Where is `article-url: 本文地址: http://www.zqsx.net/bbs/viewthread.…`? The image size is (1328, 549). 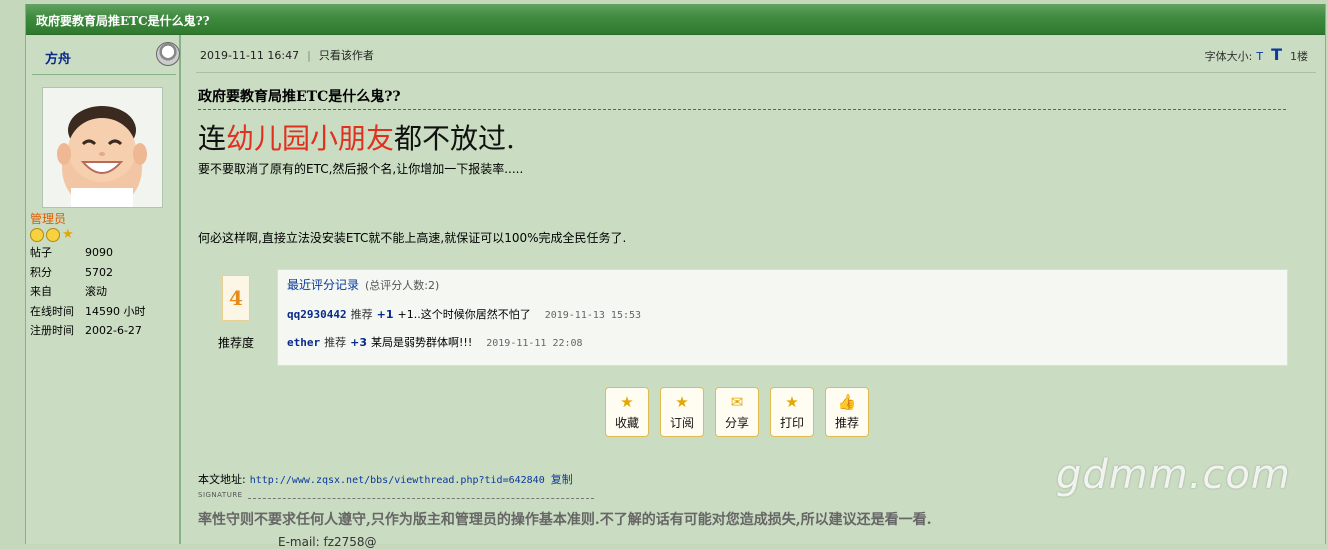 article-url: 本文地址: http://www.zqsx.net/bbs/viewthread.… is located at coordinates (385, 479).